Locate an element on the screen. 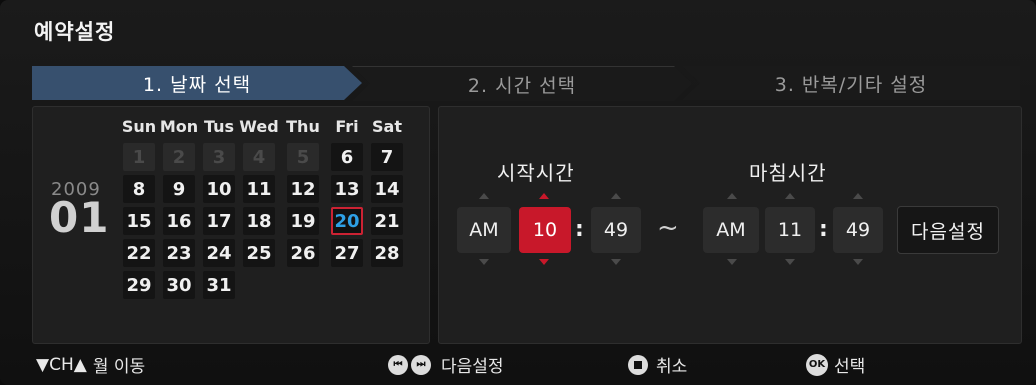 This screenshot has height=385, width=1036. calendar-day: 6 is located at coordinates (347, 157).